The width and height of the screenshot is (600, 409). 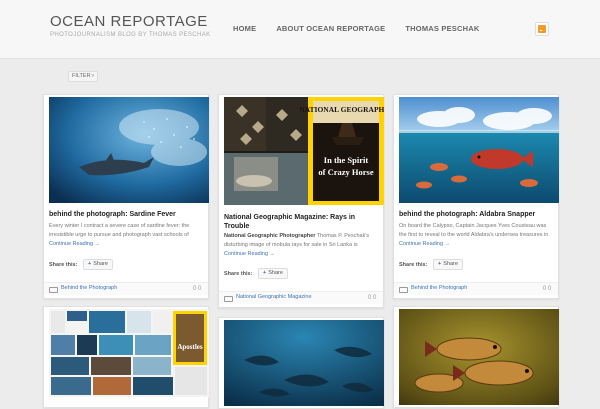 What do you see at coordinates (341, 109) in the screenshot?
I see `magazine-brand: NATIONAL GEOGRAPHIC` at bounding box center [341, 109].